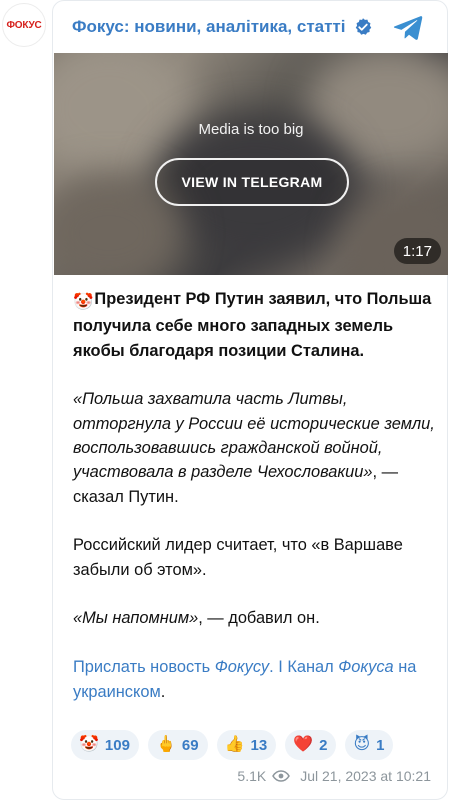  Describe the element at coordinates (136, 618) in the screenshot. I see `short-quote: «Мы напомним»` at that location.